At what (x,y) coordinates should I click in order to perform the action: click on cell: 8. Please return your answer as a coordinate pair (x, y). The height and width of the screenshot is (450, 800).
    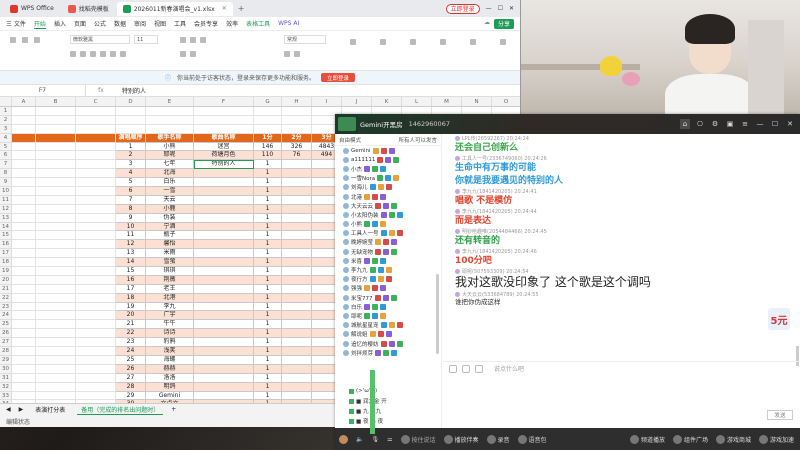
    Looking at the image, I should click on (131, 209).